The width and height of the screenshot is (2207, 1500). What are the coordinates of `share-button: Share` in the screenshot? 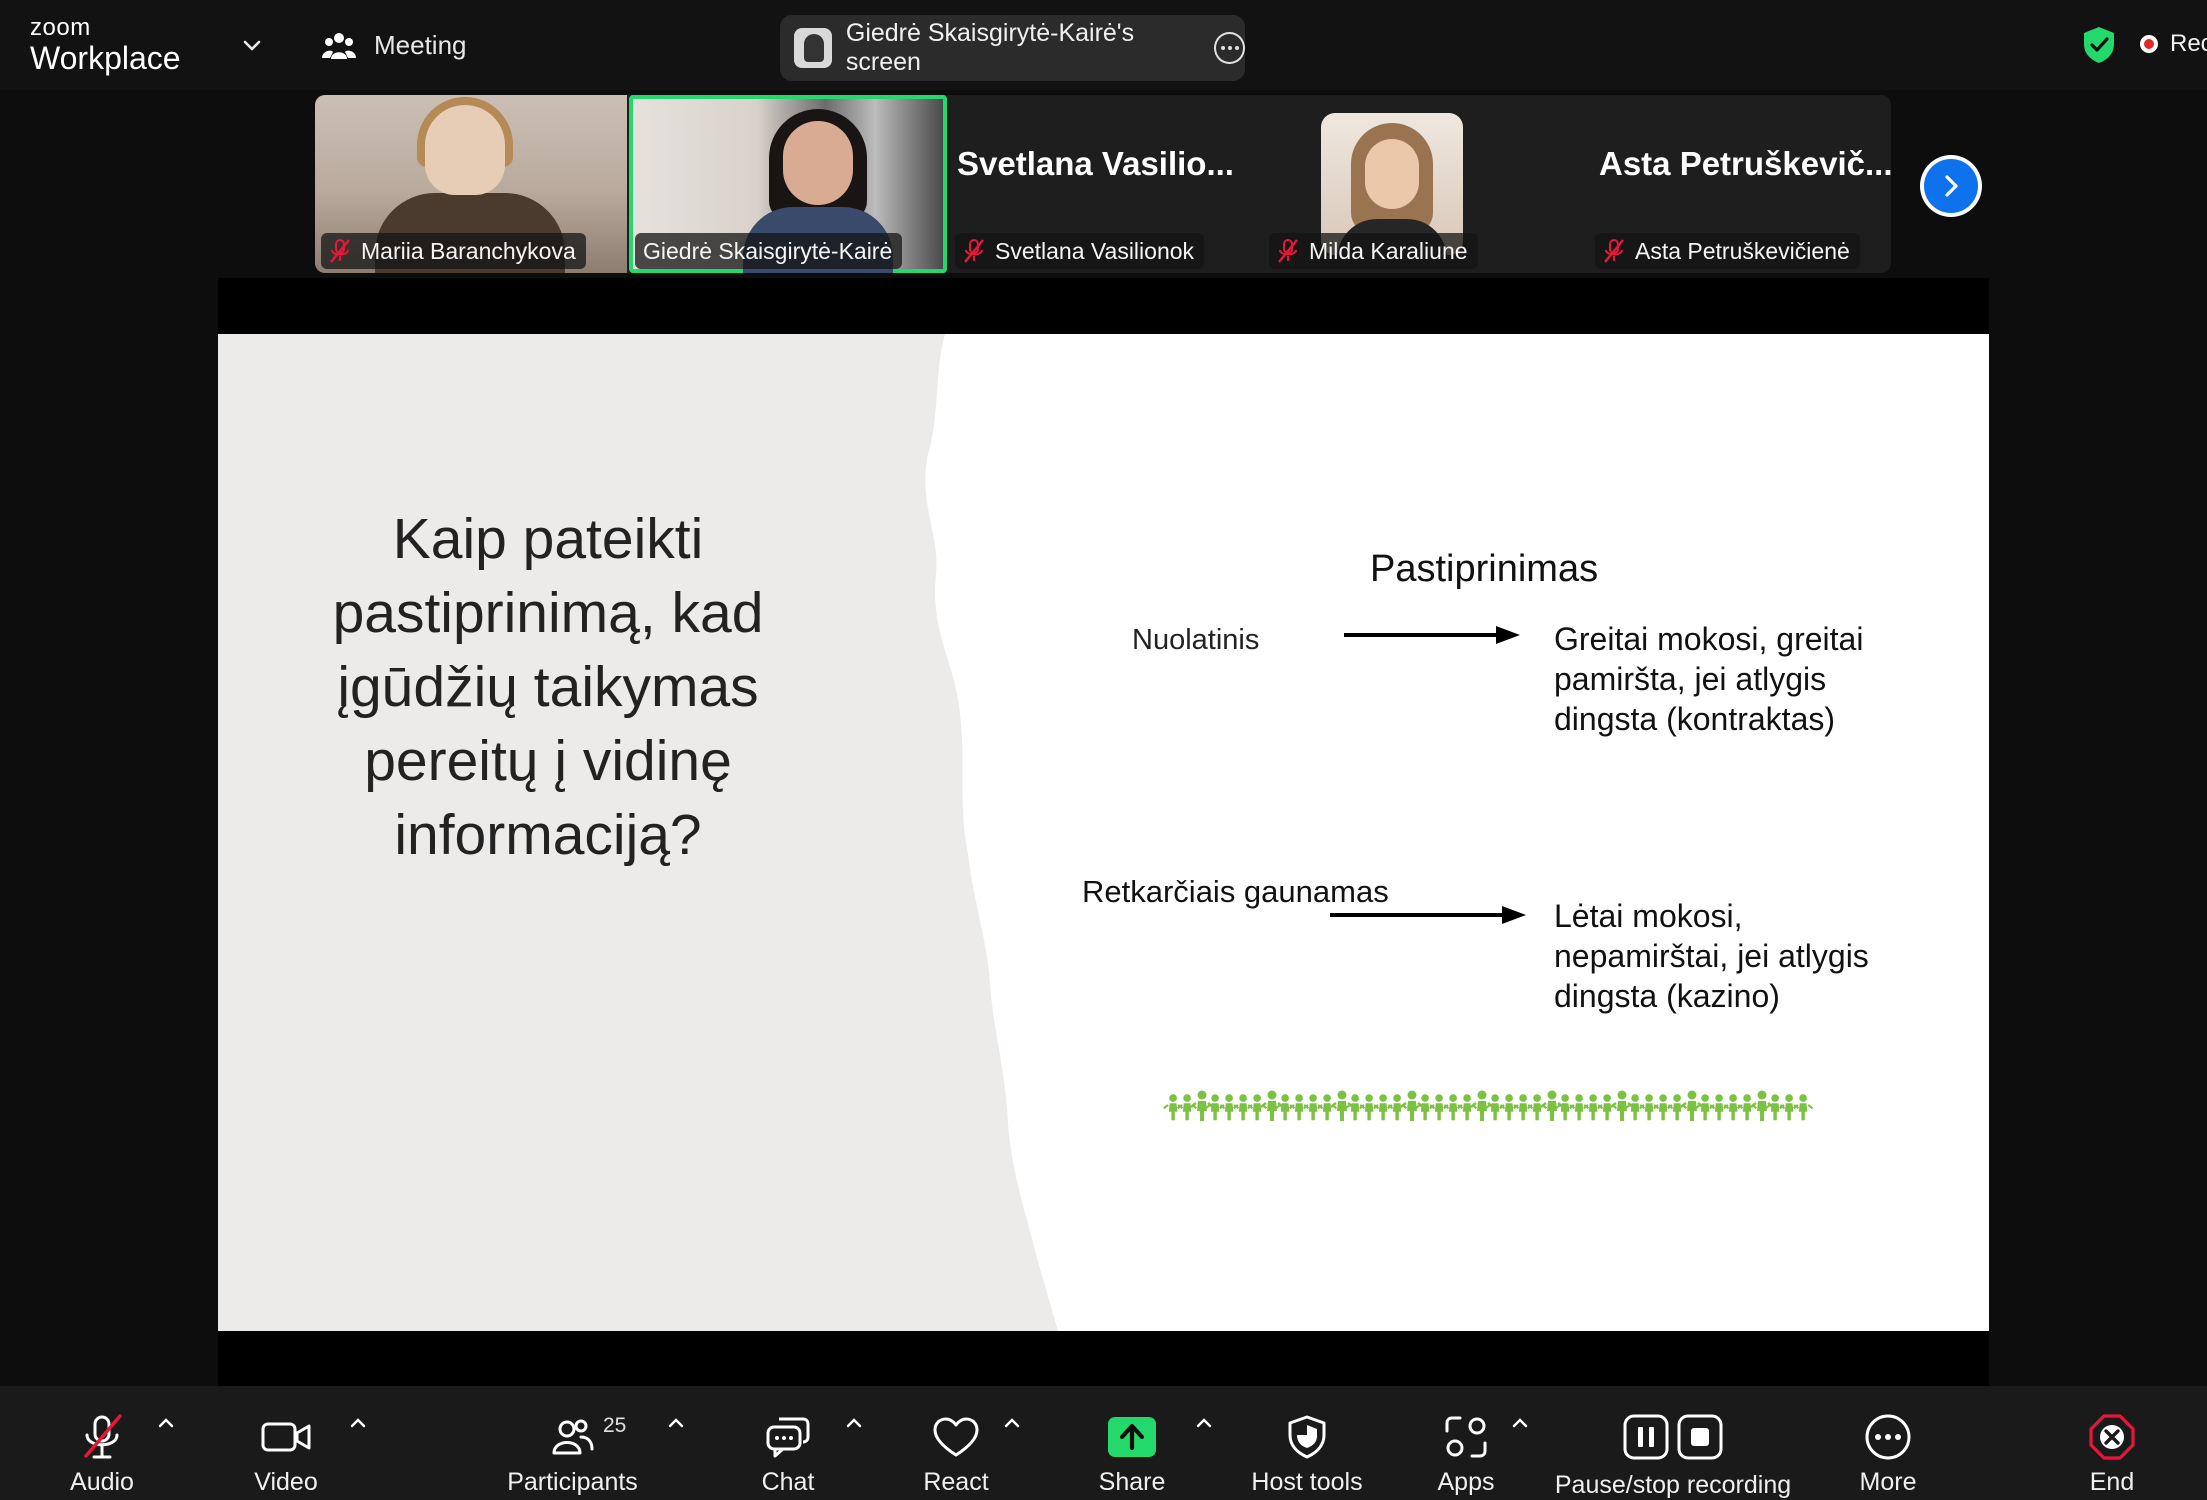 It's located at (1132, 1443).